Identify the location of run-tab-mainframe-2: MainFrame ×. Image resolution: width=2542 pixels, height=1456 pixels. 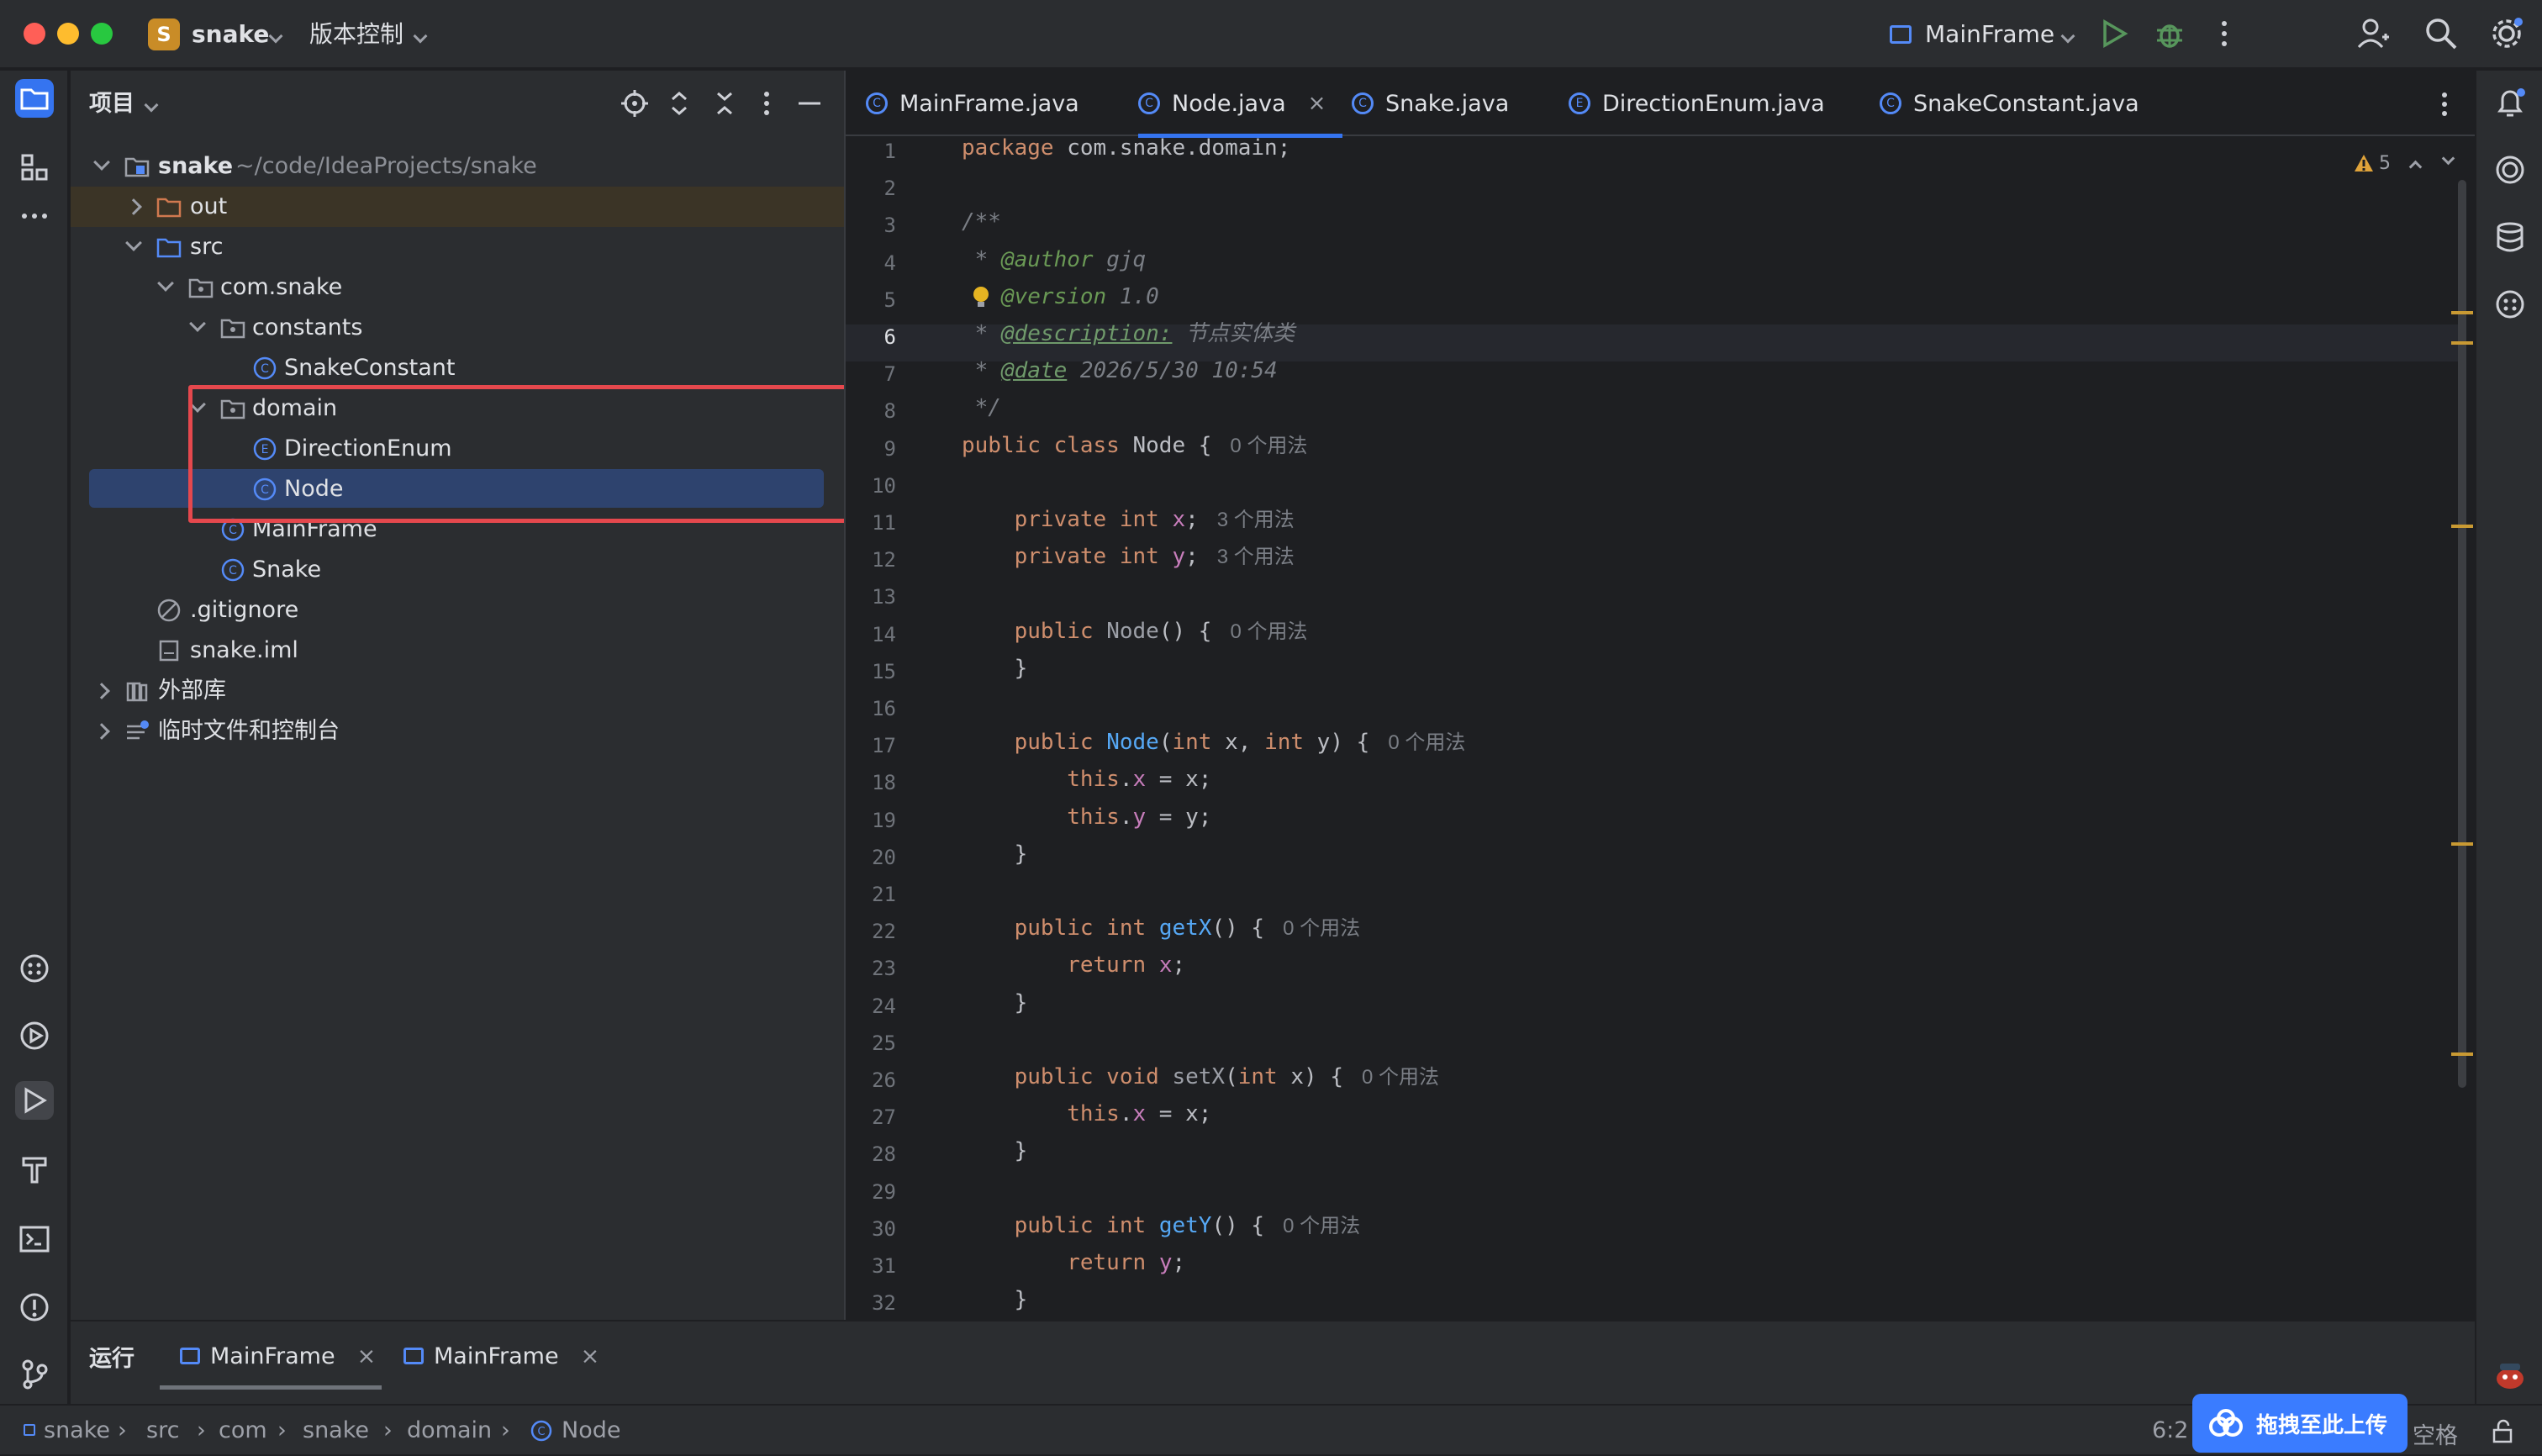
(501, 1356).